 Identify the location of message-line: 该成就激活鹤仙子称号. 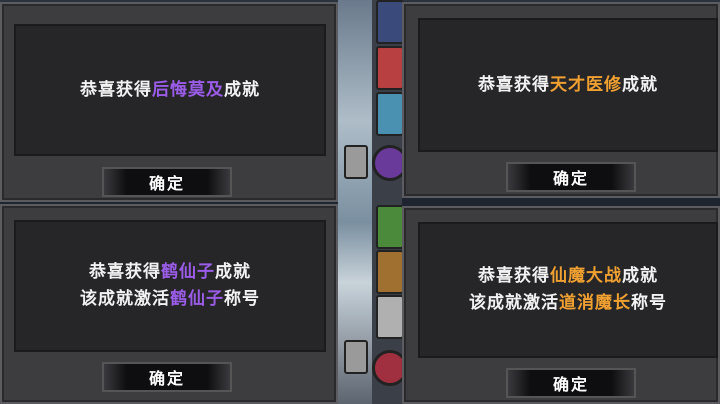
(170, 299).